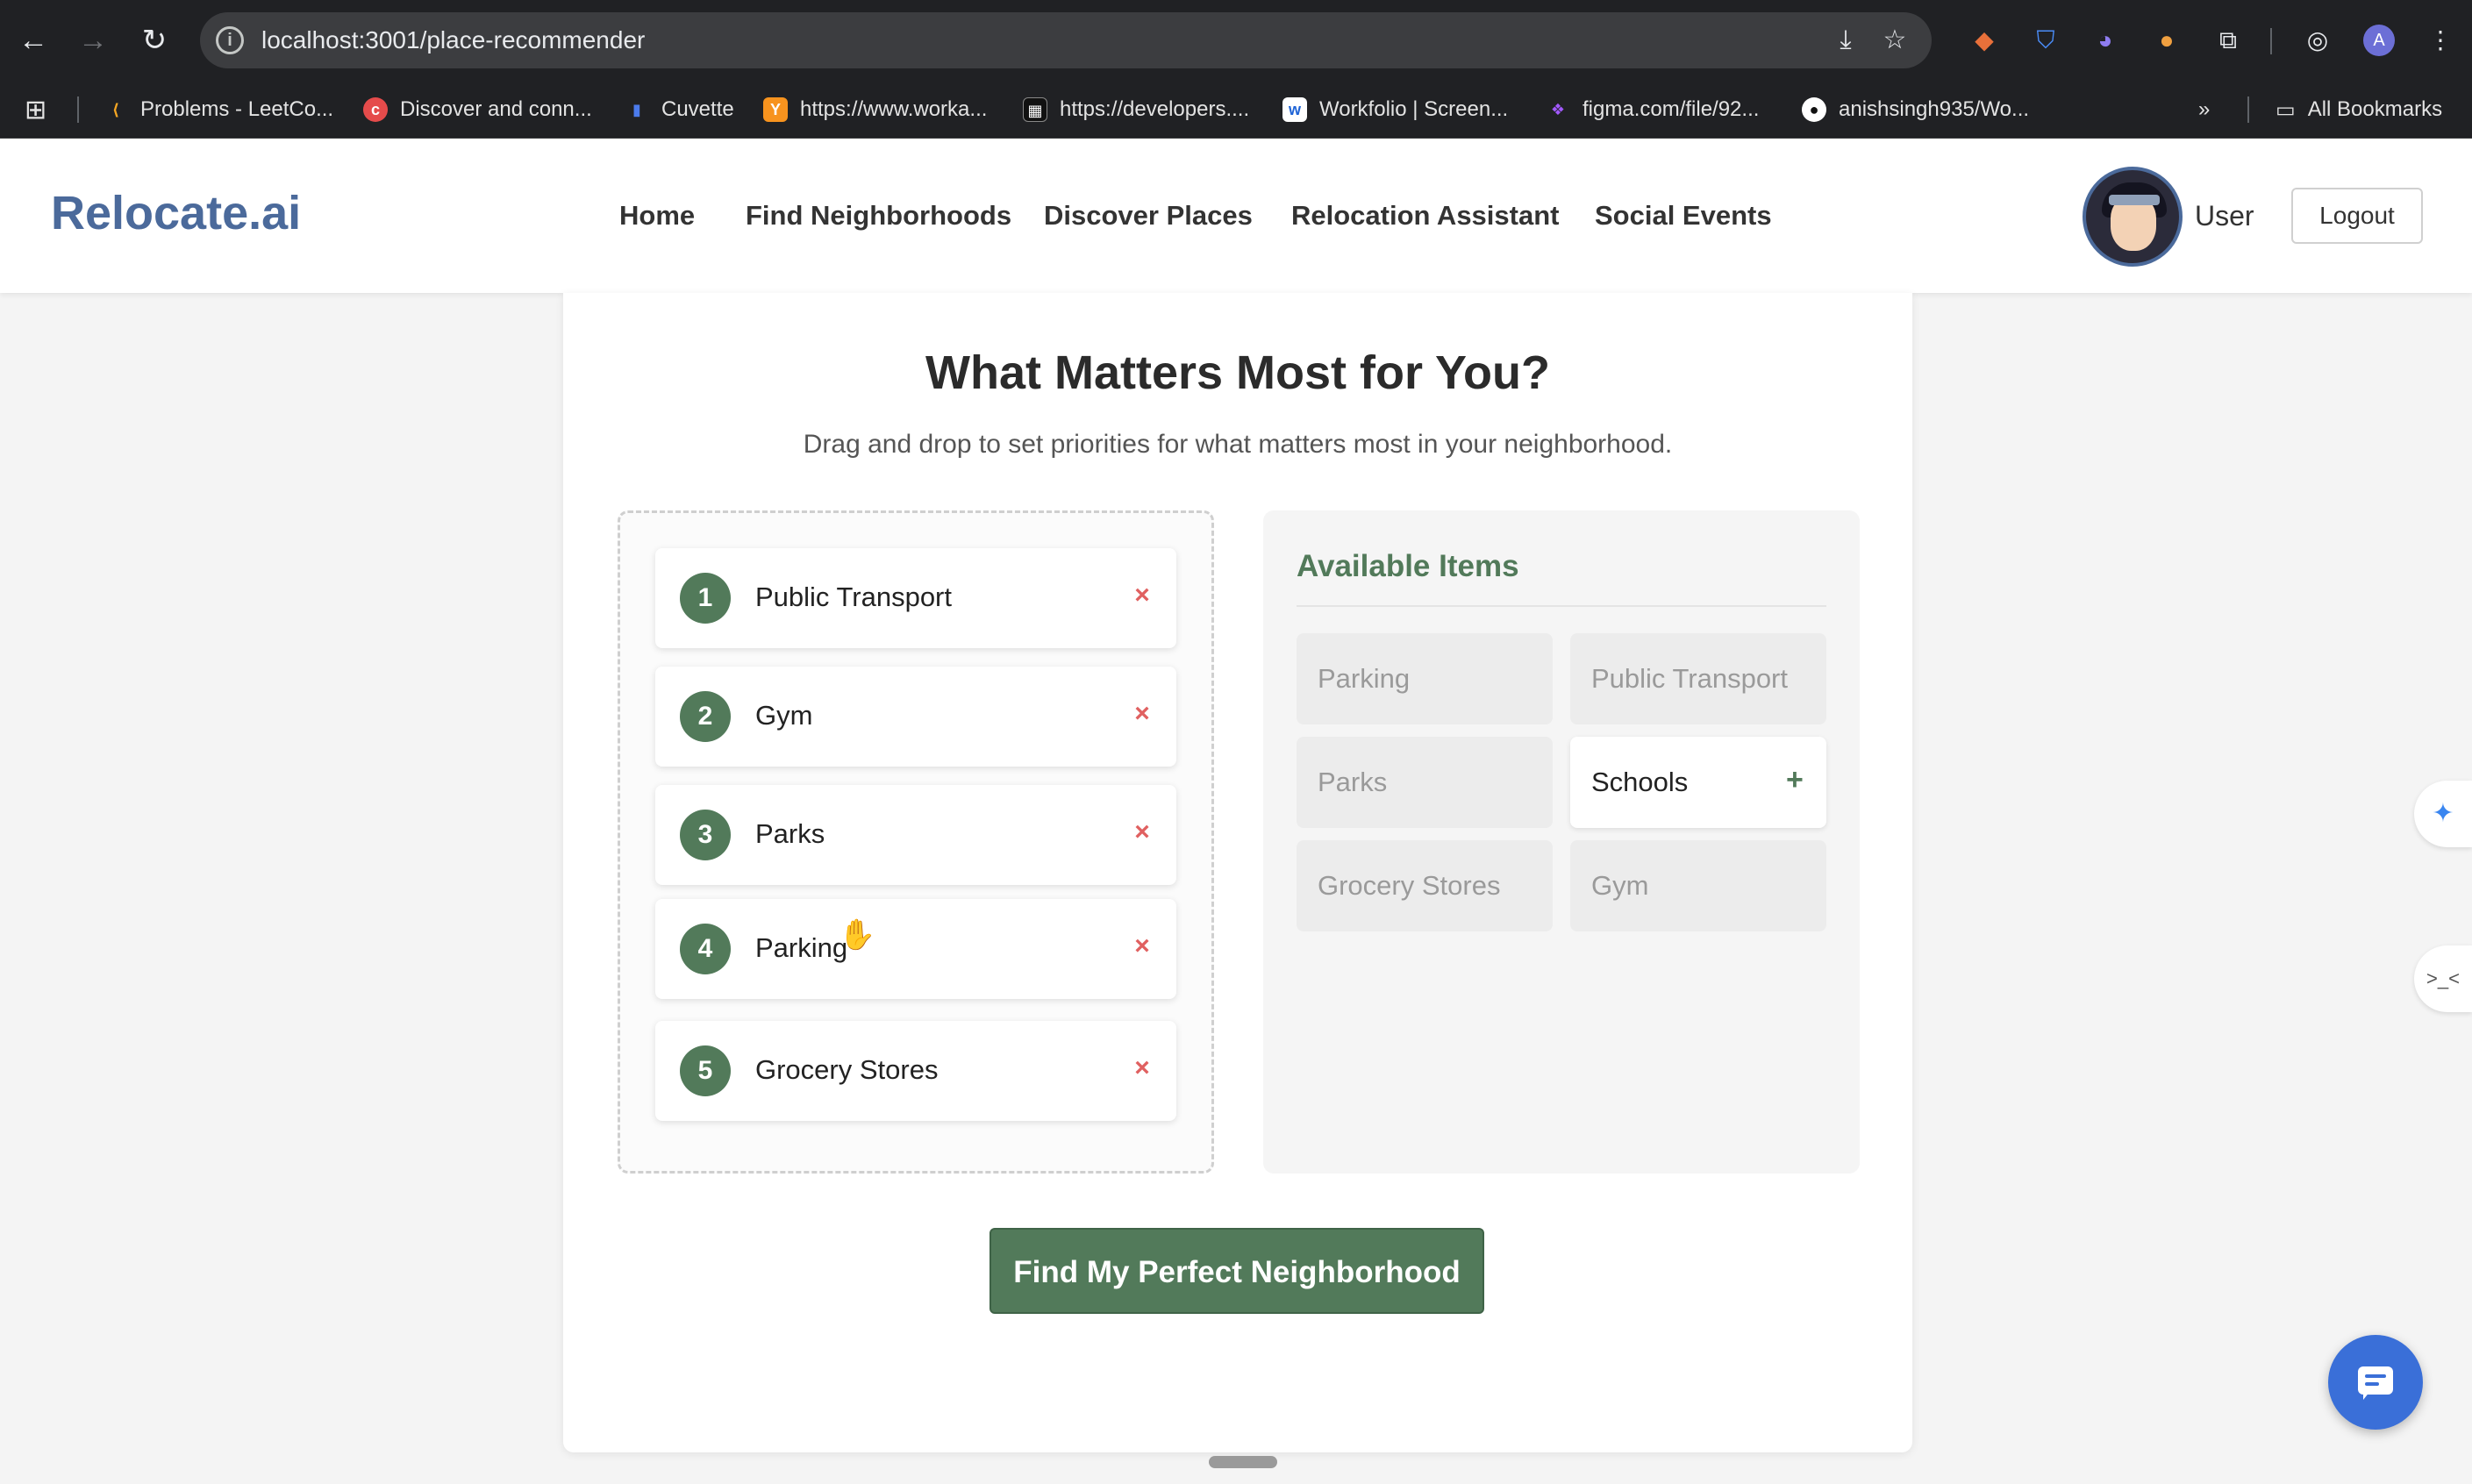  I want to click on bookmark-item: ▮ Cuvette, so click(679, 109).